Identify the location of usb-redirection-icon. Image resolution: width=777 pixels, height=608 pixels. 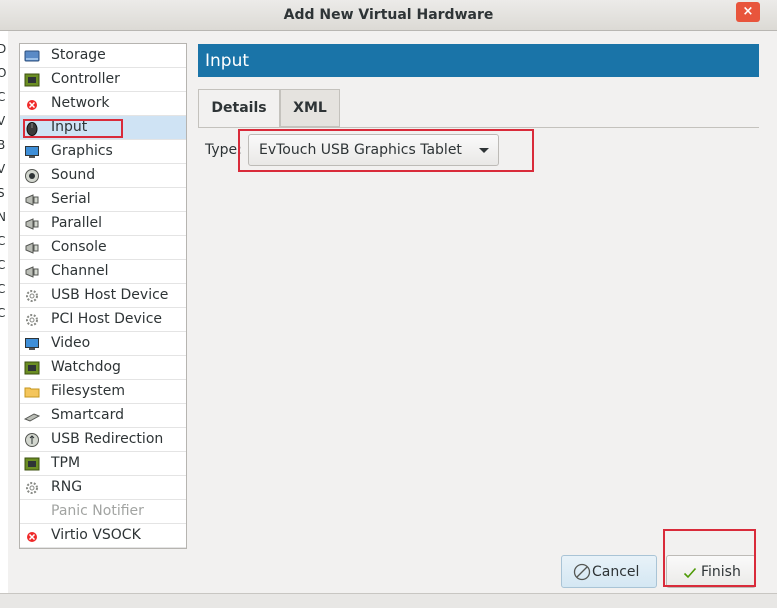
(32, 440).